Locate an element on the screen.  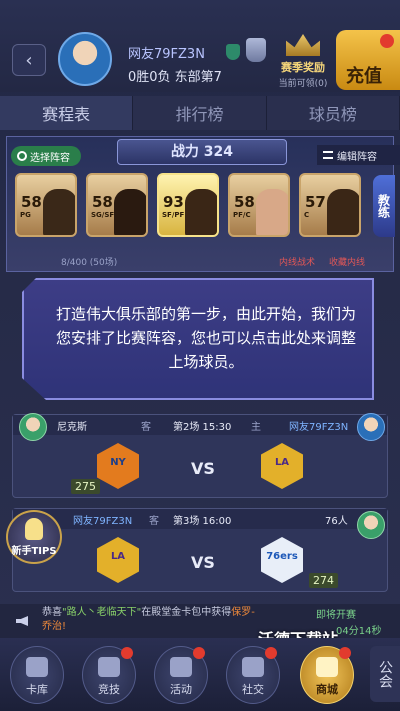
edit-lineup-button: 编辑阵容 is located at coordinates (358, 155).